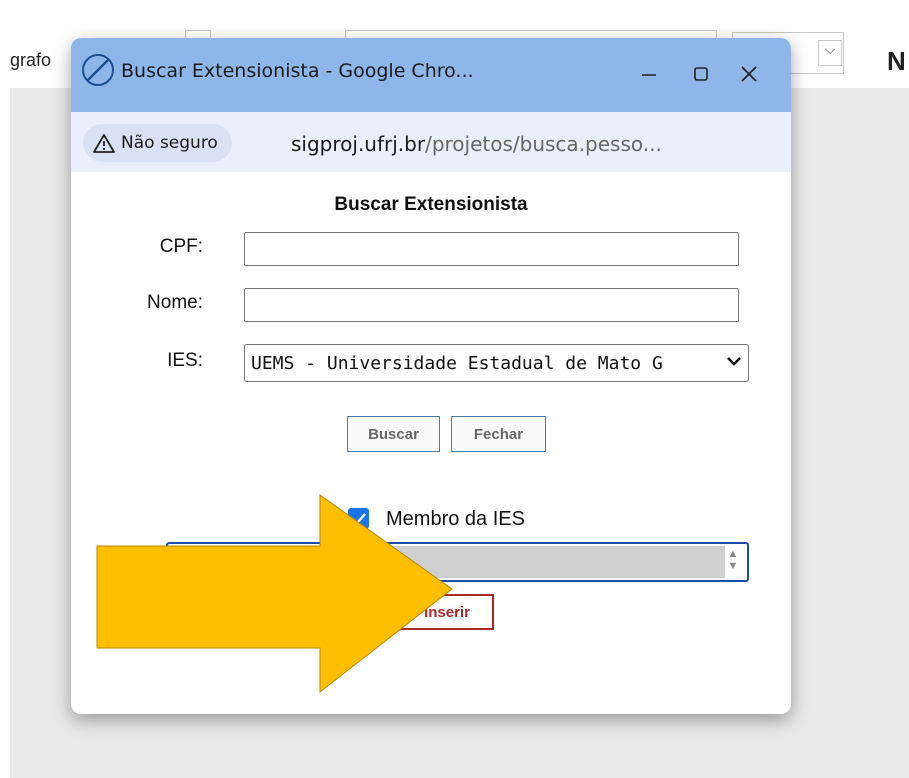  I want to click on ies-selected-value: UEMS - Universidade Estadual de Mato G, so click(457, 363).